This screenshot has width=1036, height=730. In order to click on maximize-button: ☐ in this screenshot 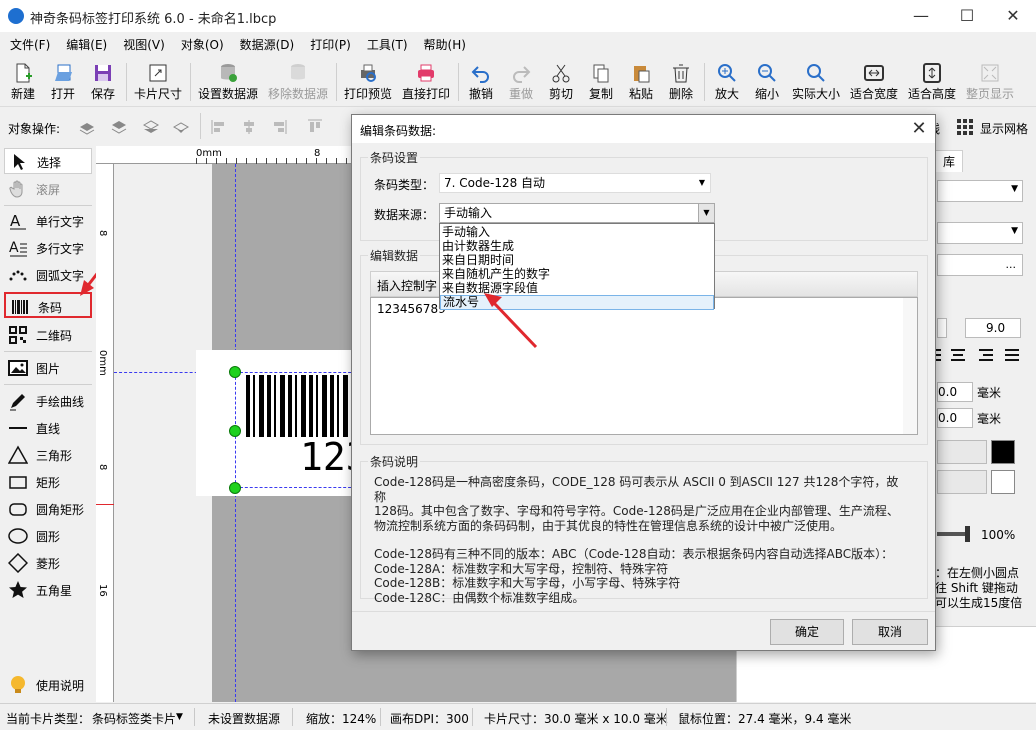, I will do `click(967, 16)`.